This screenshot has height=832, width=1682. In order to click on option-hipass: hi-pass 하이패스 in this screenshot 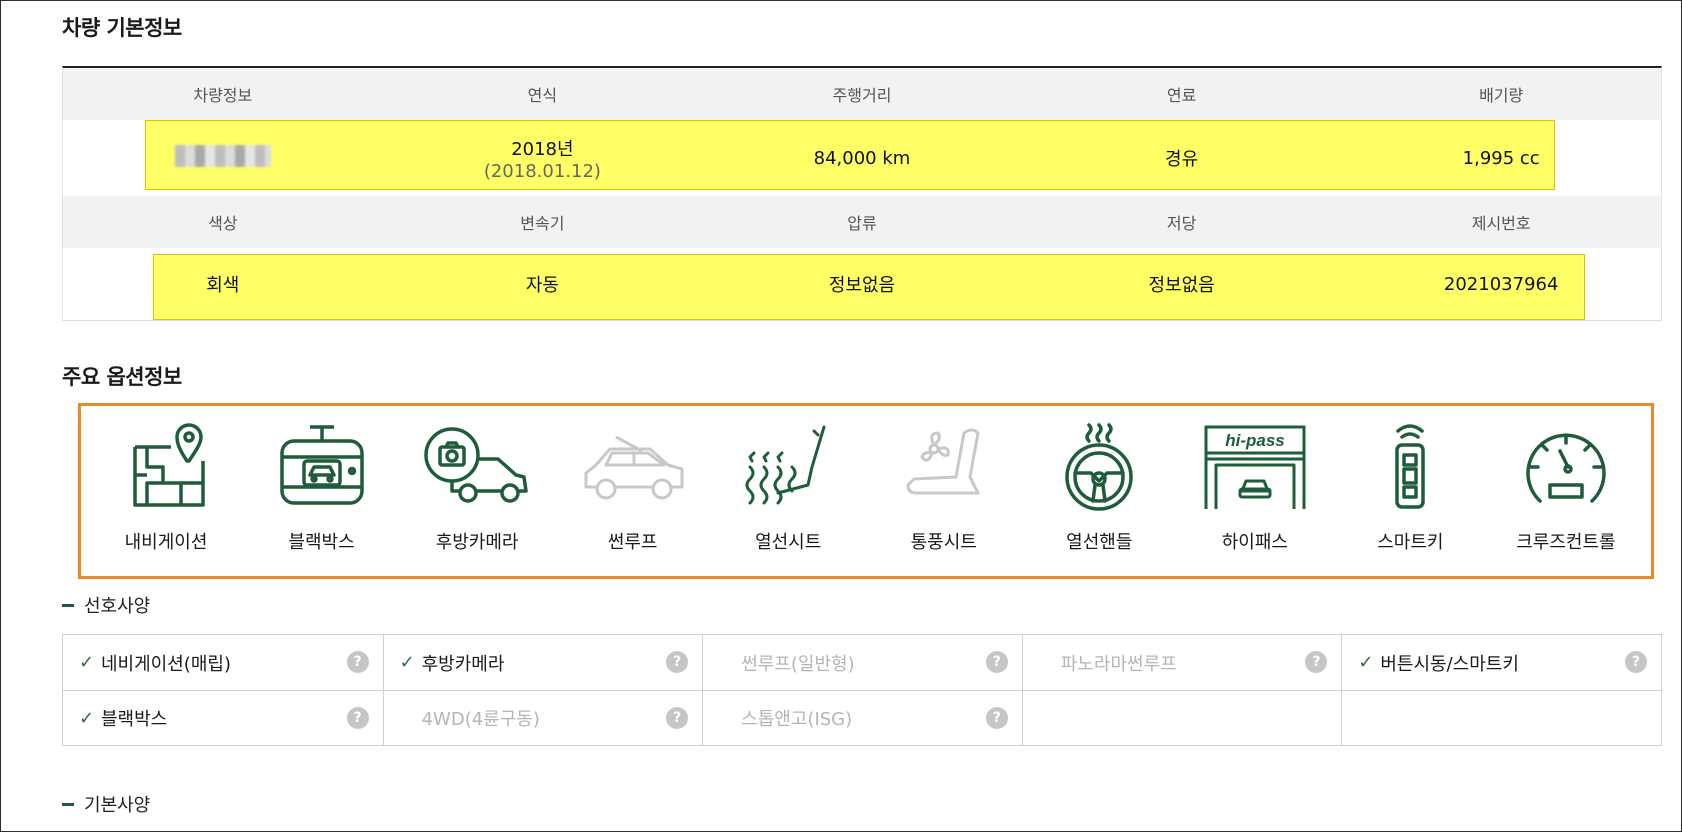, I will do `click(1255, 491)`.